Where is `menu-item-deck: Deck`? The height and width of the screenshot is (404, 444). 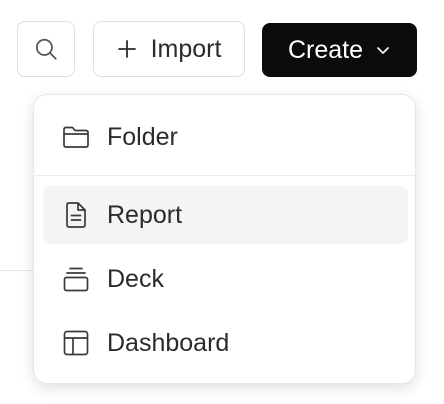
menu-item-deck: Deck is located at coordinates (225, 279).